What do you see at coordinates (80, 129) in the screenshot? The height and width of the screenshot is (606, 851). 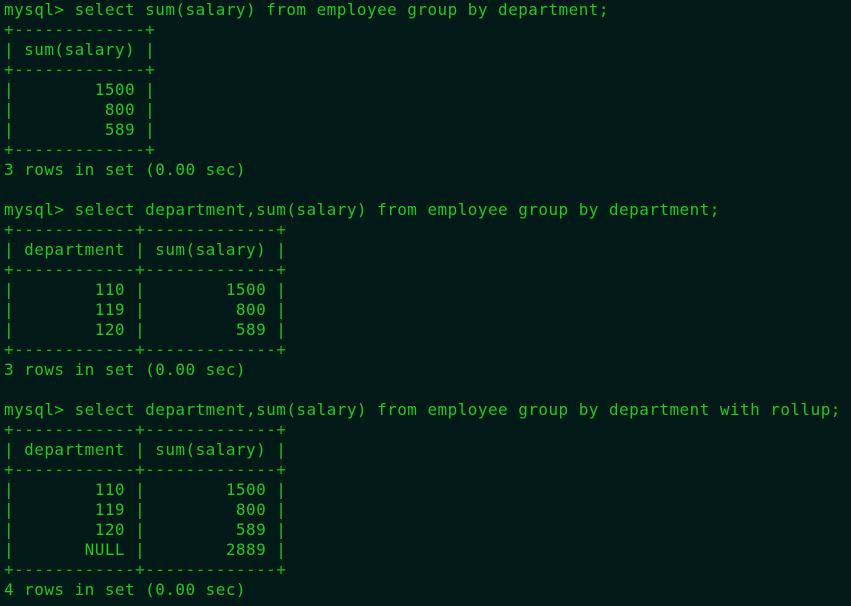 I see `table-row: | 589 |` at bounding box center [80, 129].